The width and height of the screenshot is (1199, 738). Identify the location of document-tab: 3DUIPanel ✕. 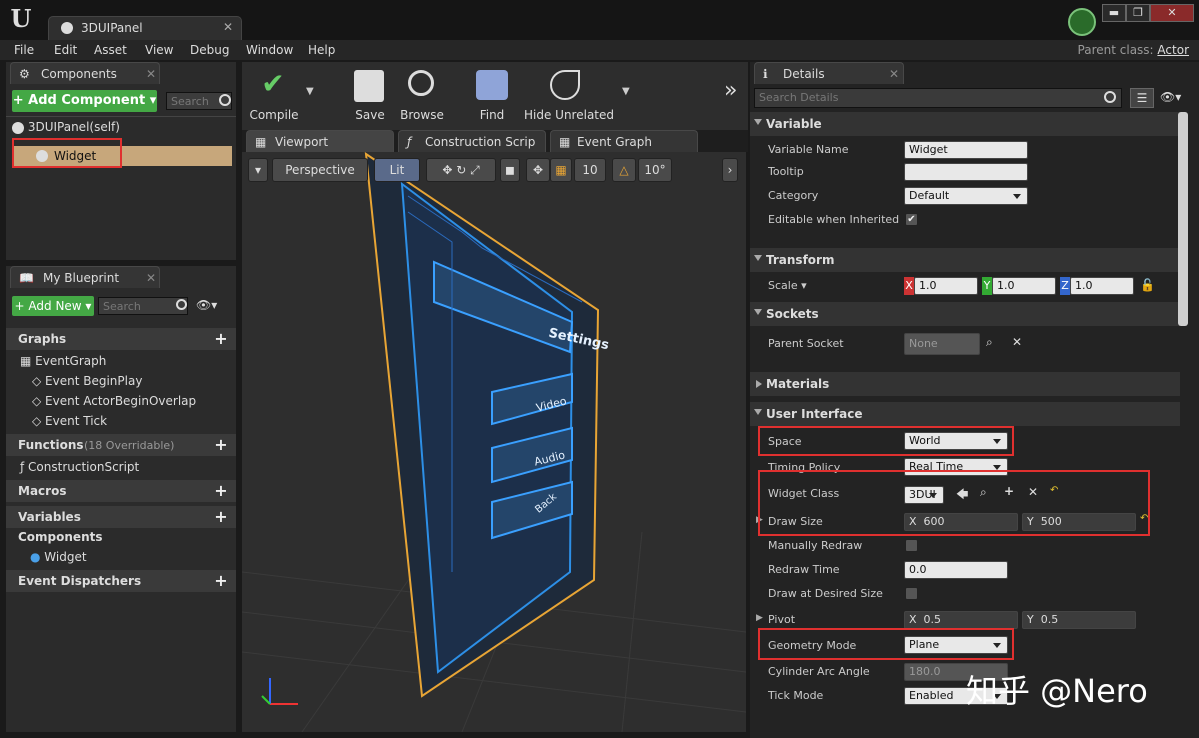
(145, 28).